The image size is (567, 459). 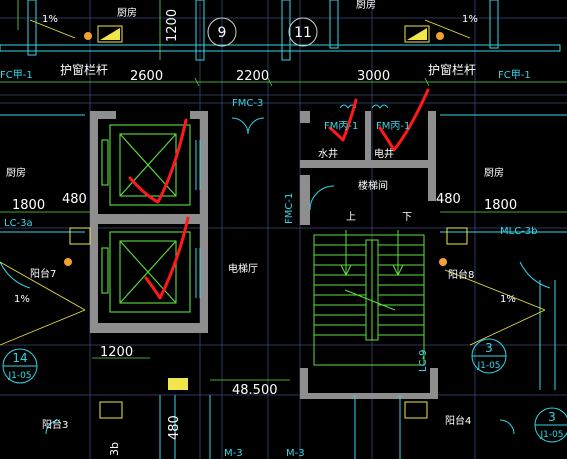 What do you see at coordinates (43, 273) in the screenshot?
I see `balcony-7-label: 阳台7` at bounding box center [43, 273].